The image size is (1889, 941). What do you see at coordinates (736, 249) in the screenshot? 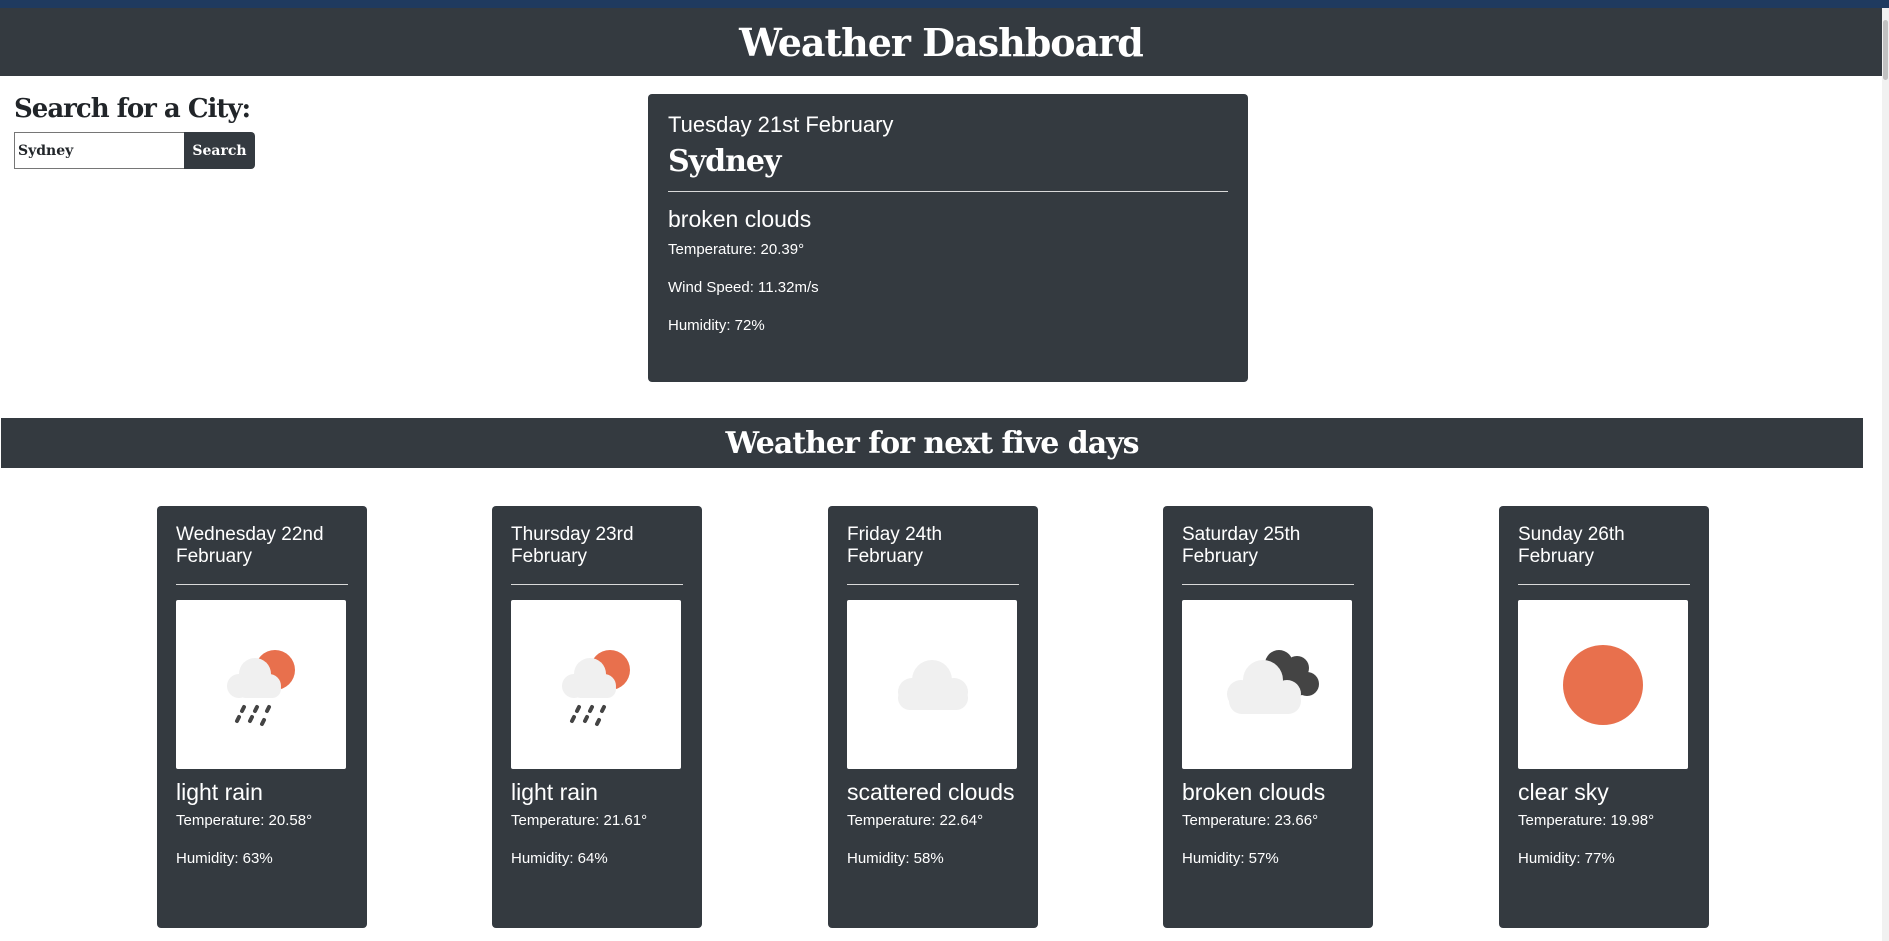
I see `current-temperature: Temperature: 20.39°` at bounding box center [736, 249].